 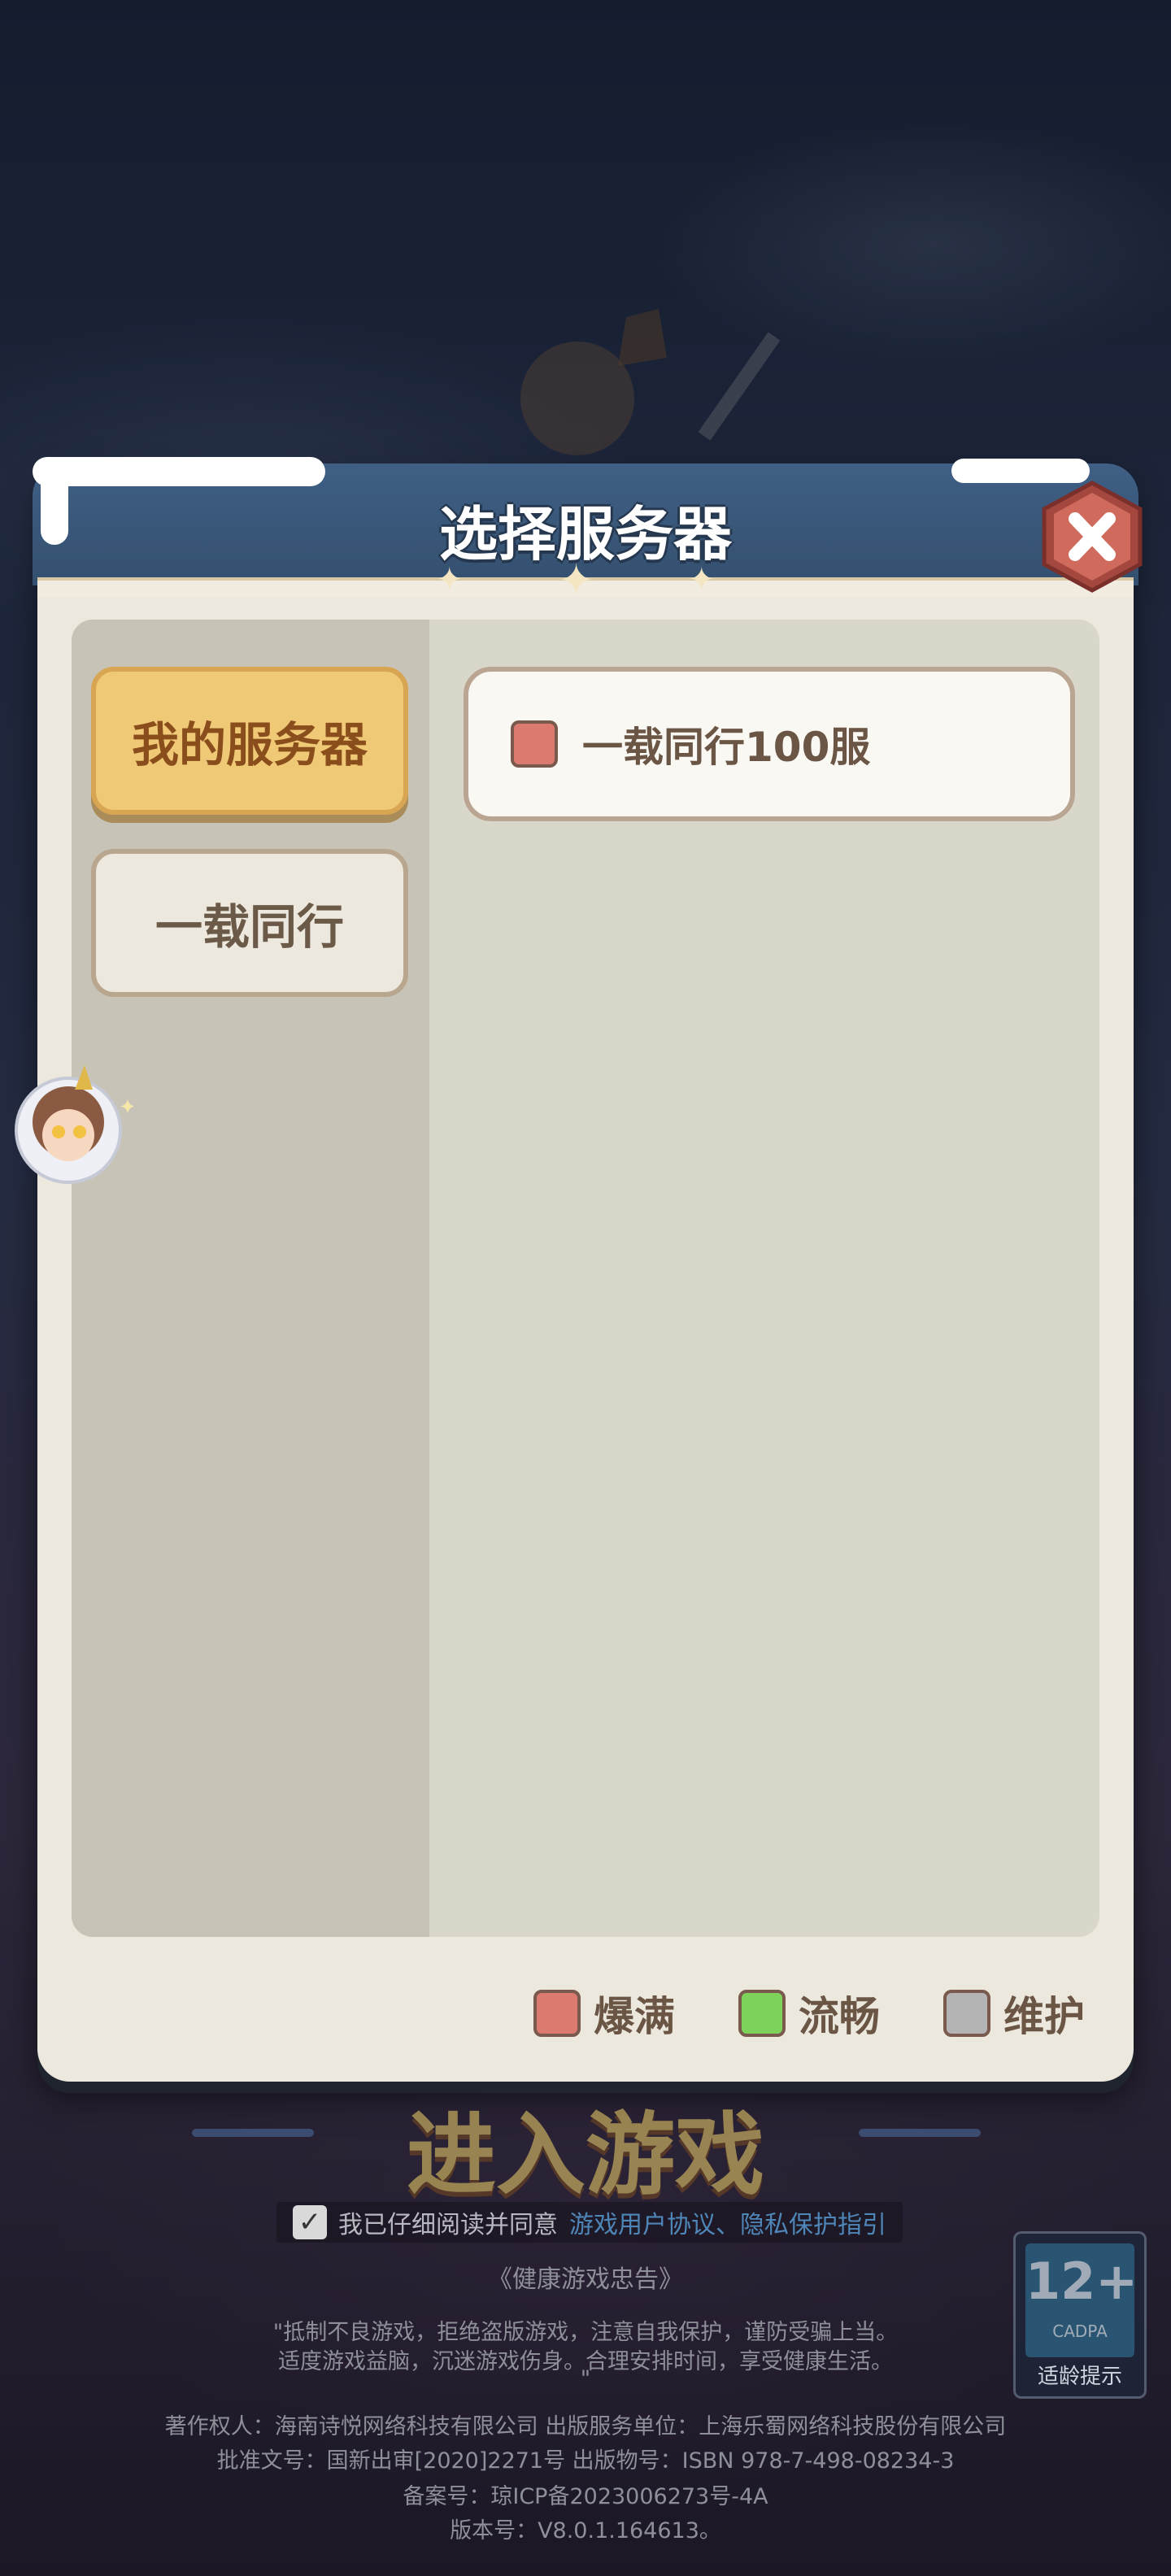 What do you see at coordinates (585, 2531) in the screenshot?
I see `version-text: 版本号：V8.0.1.164613。` at bounding box center [585, 2531].